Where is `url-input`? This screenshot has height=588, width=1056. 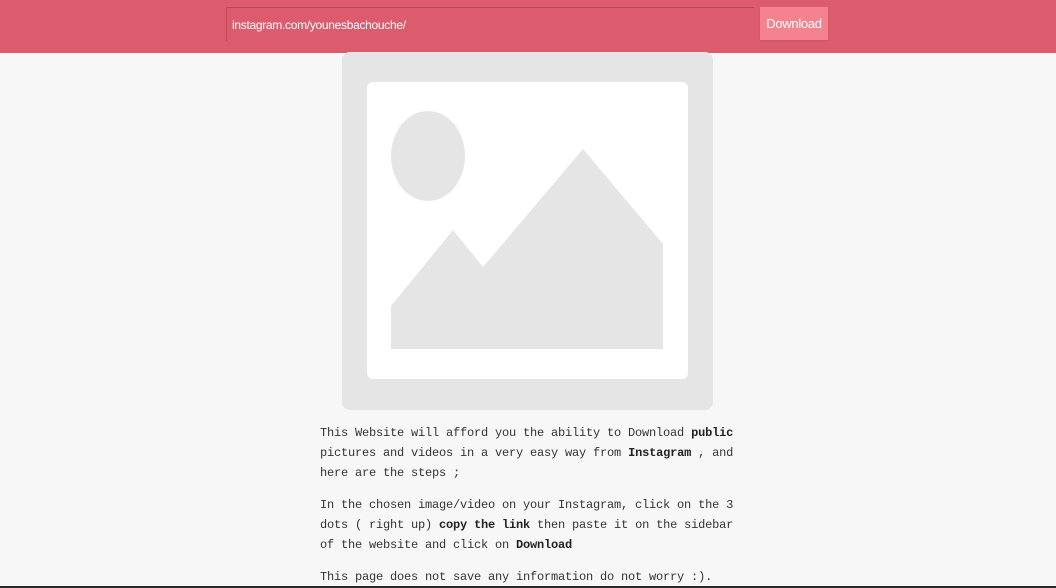
url-input is located at coordinates (490, 24).